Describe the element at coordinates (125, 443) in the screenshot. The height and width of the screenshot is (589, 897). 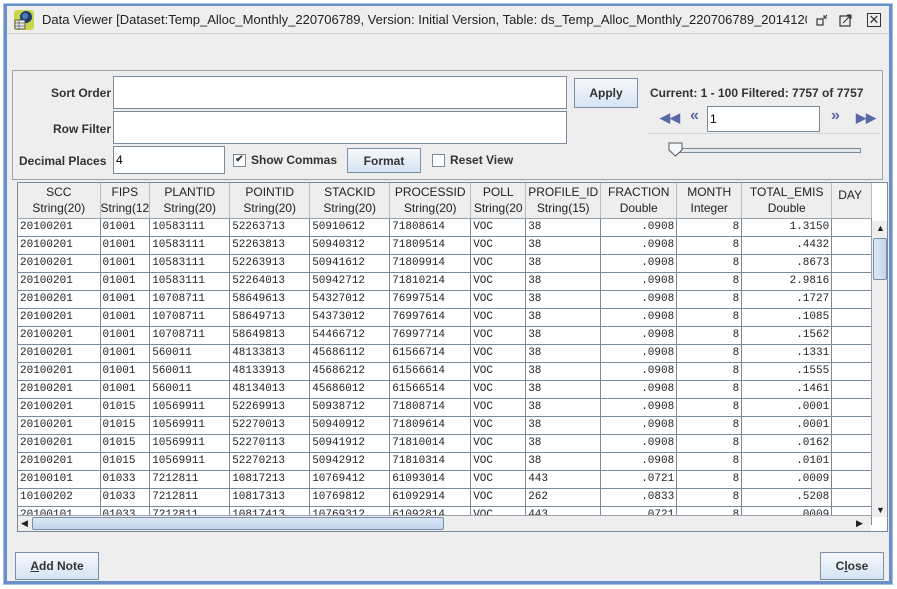
I see `table-cell: 01015` at that location.